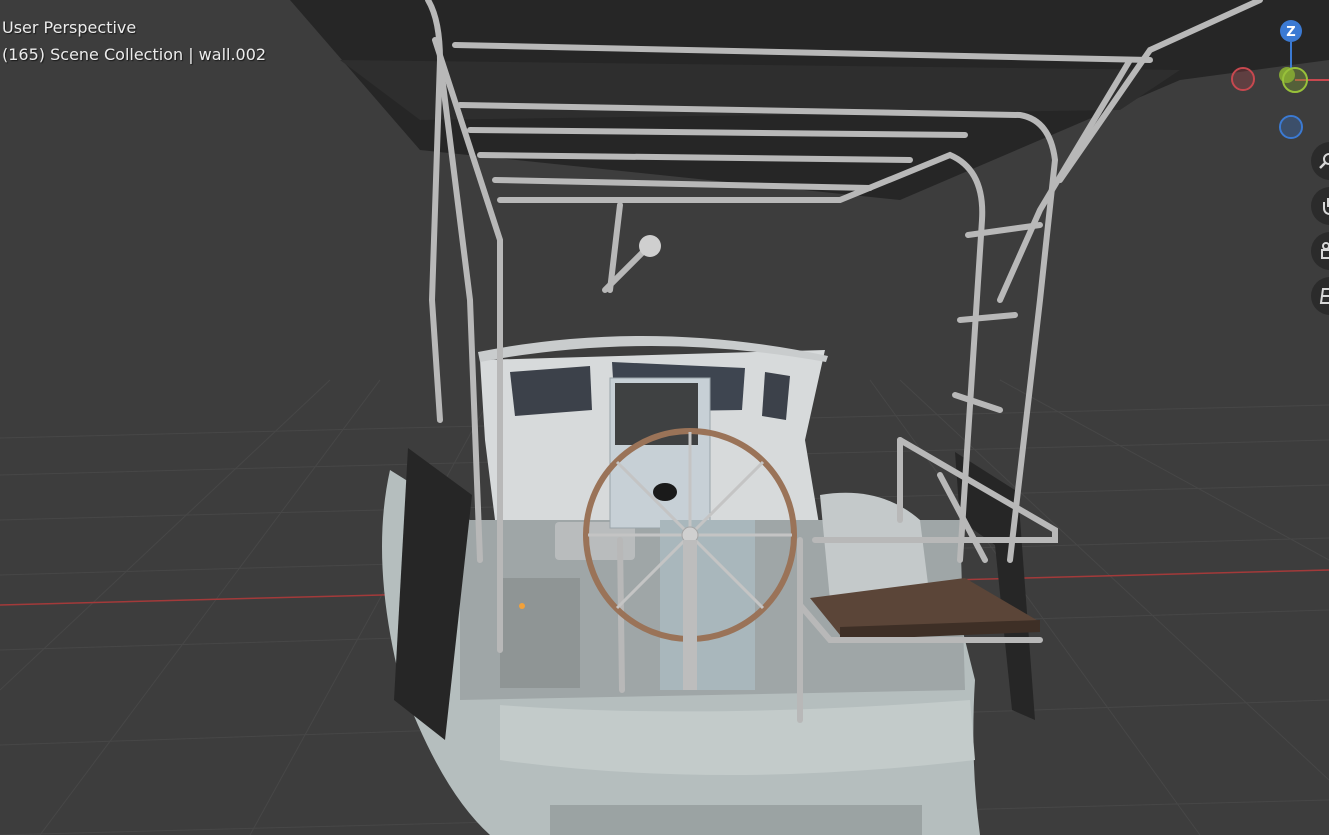 The width and height of the screenshot is (1329, 835). What do you see at coordinates (1324, 161) in the screenshot?
I see `zoom-icon` at bounding box center [1324, 161].